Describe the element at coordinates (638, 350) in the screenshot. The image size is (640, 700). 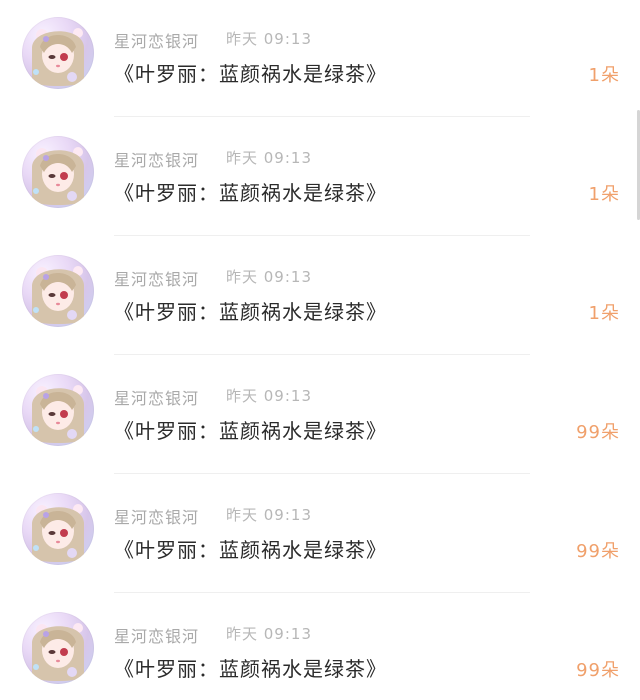
I see `scrollbar` at that location.